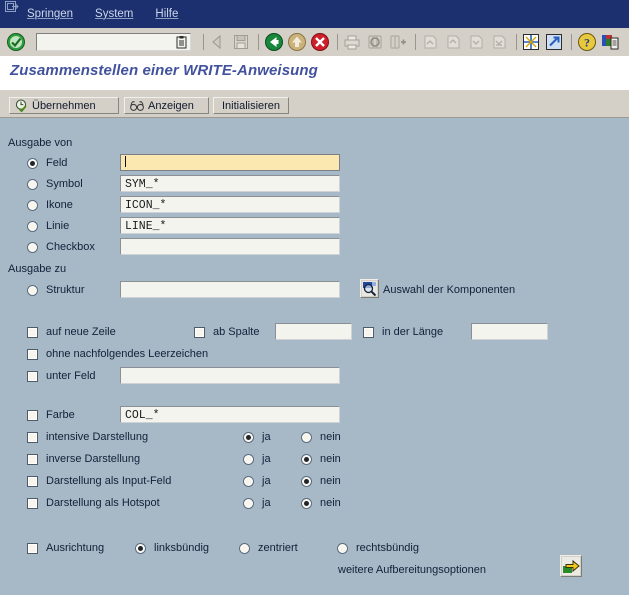  What do you see at coordinates (509, 331) in the screenshot?
I see `input-in-der-laenge` at bounding box center [509, 331].